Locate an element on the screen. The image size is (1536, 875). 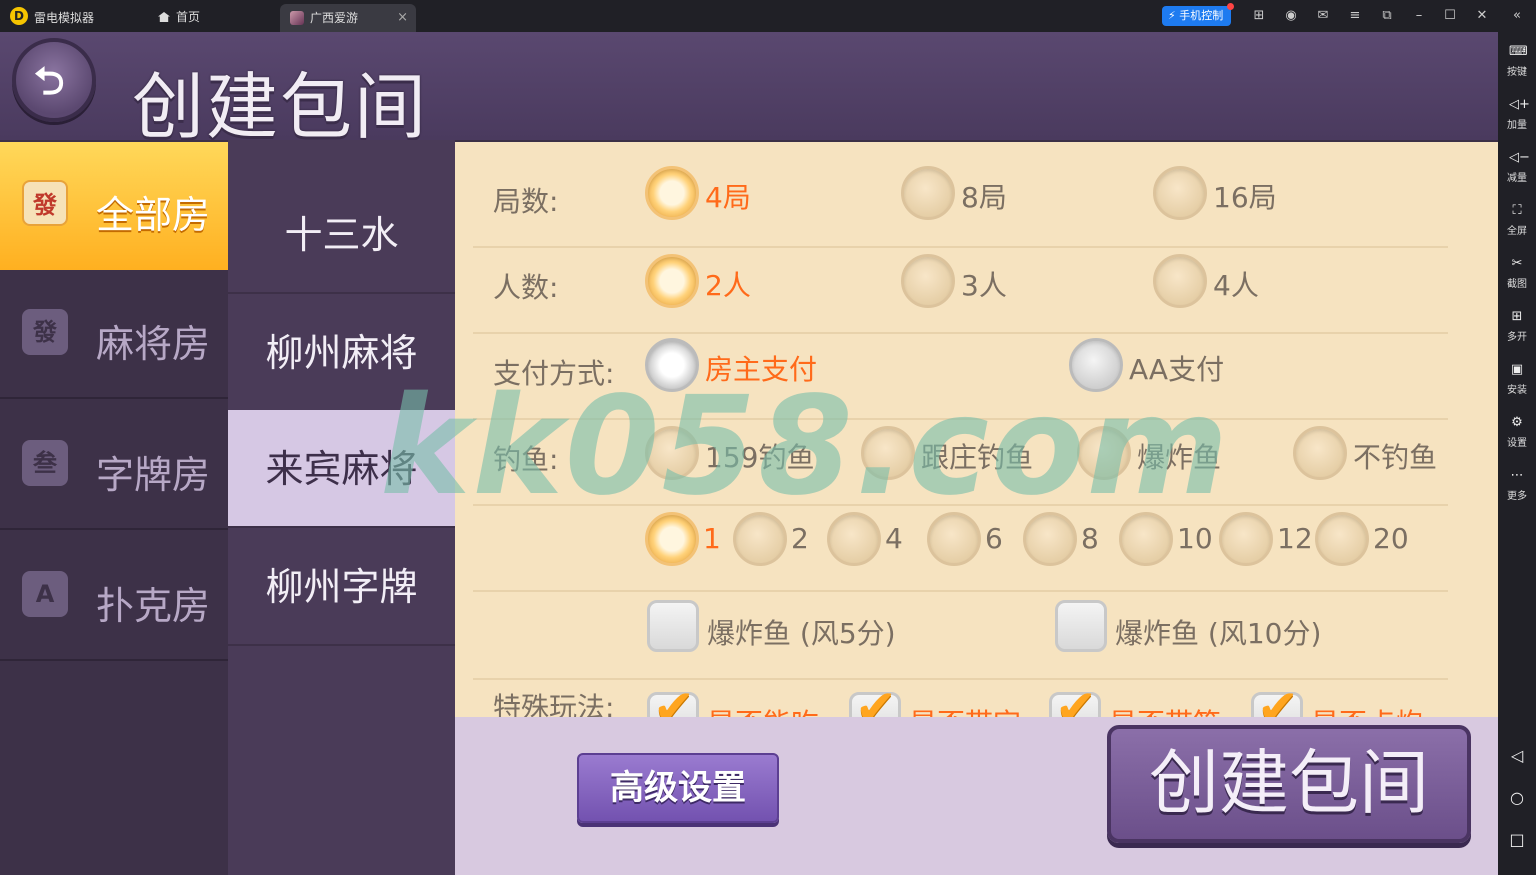
tool-install-apk: ▣ 安装 is located at coordinates (1517, 379).